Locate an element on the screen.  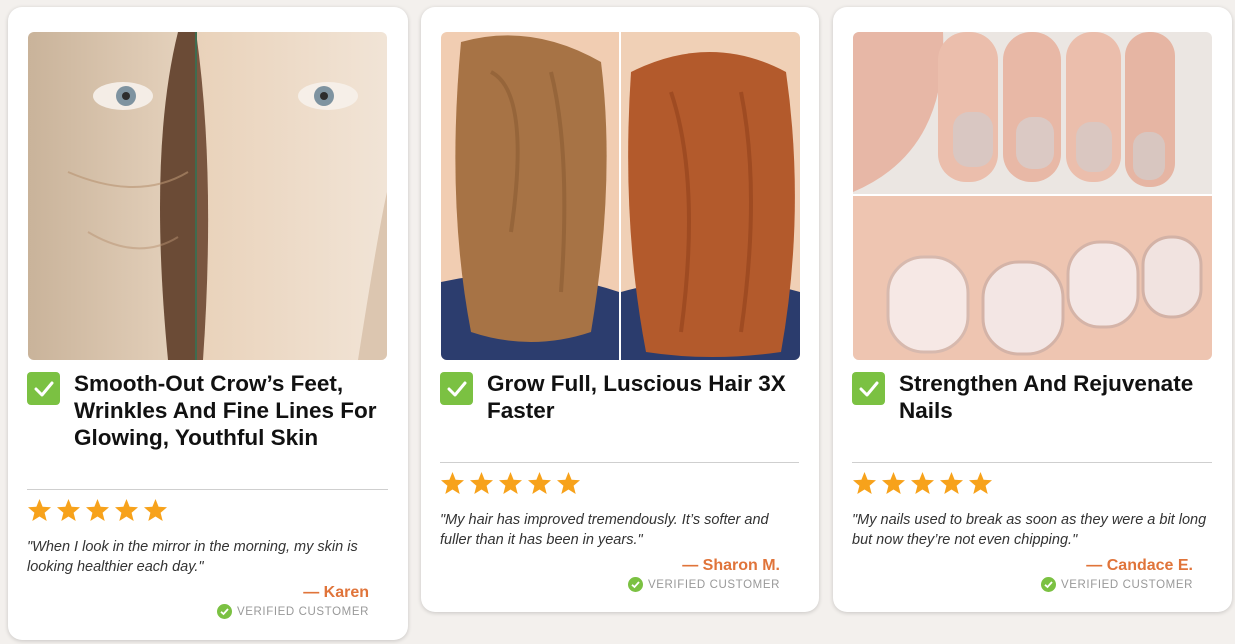
hair-before-after-photo is located at coordinates (620, 196).